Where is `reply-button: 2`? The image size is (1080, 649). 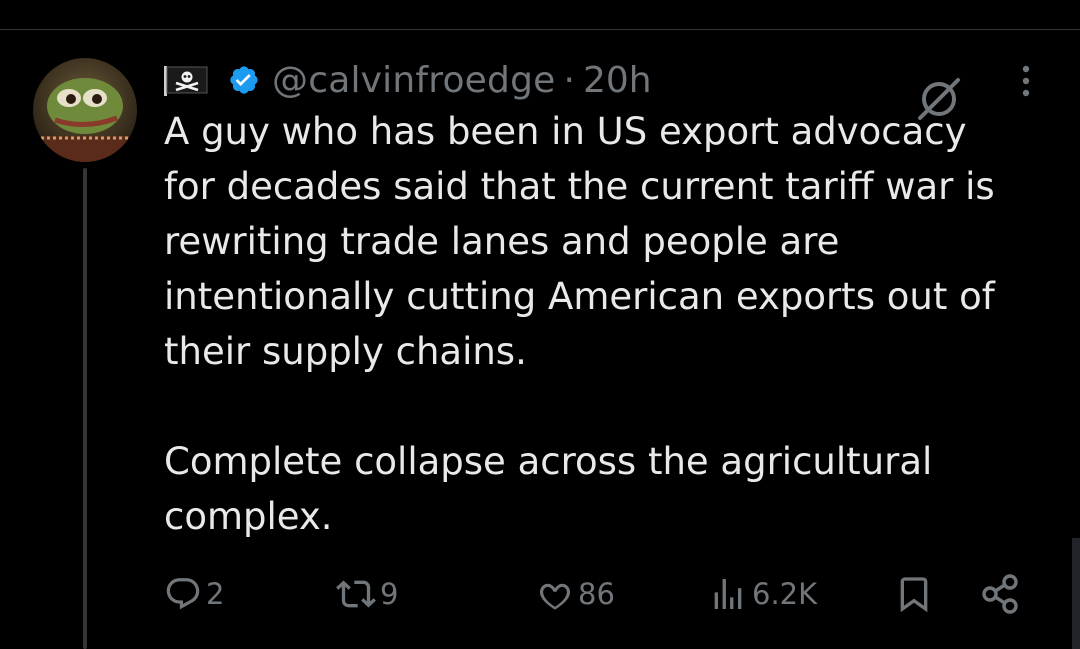
reply-button: 2 is located at coordinates (194, 594).